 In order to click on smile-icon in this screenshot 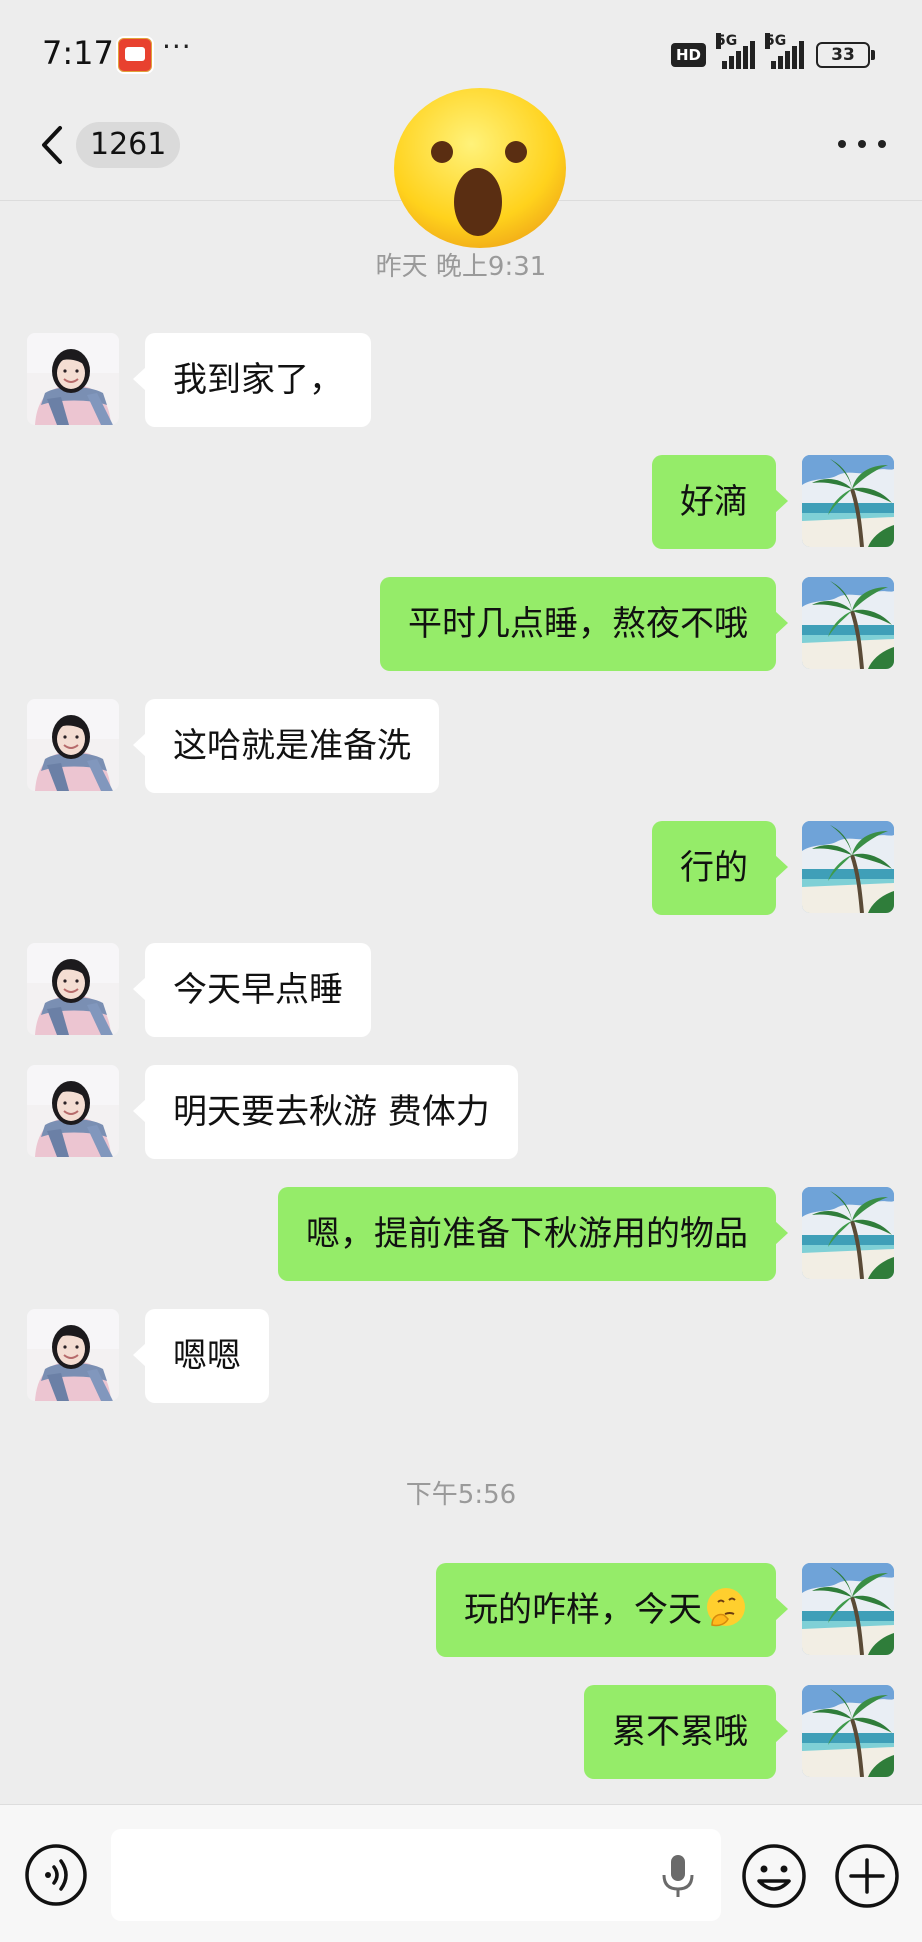, I will do `click(774, 1876)`.